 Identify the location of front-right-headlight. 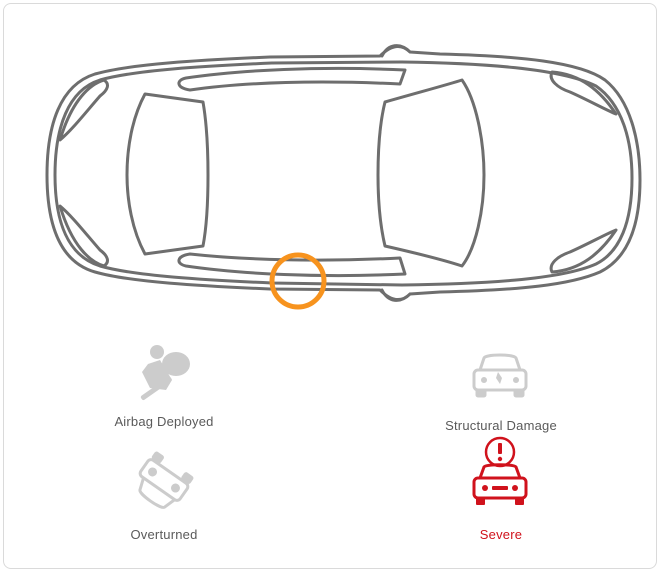
(583, 251).